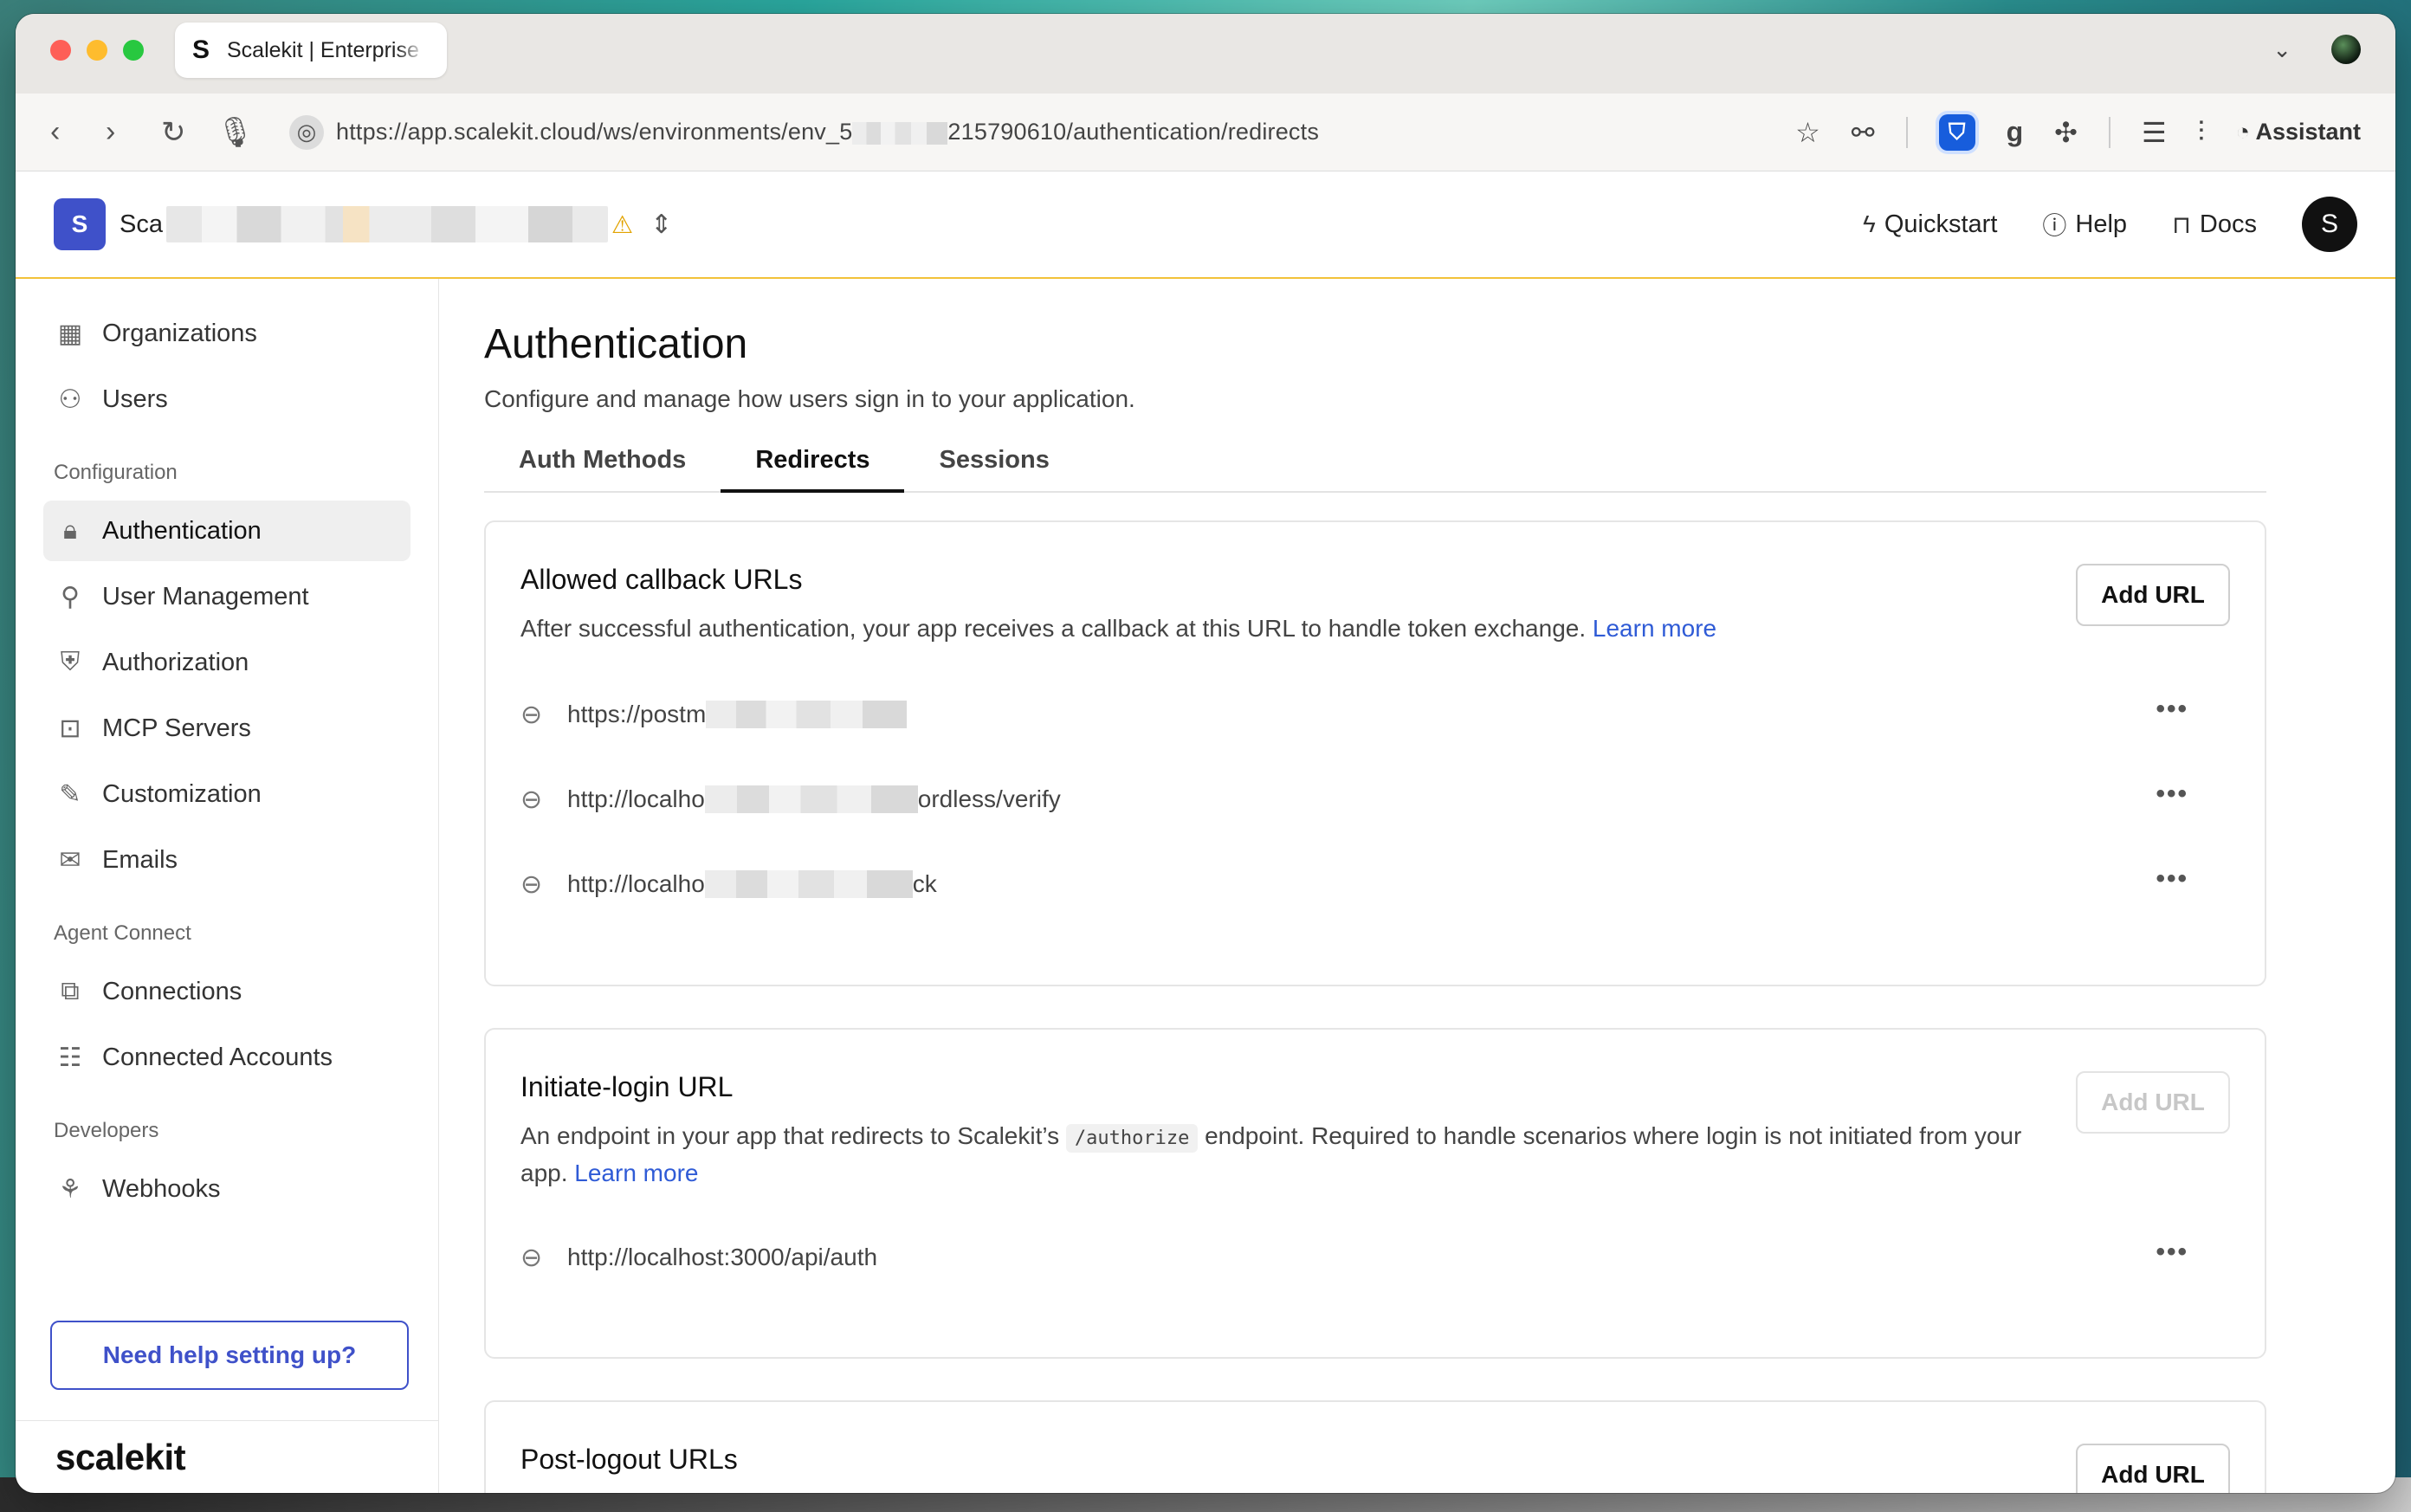 The height and width of the screenshot is (1512, 2411). Describe the element at coordinates (226, 991) in the screenshot. I see `sidebar-item-connections: ⧉ Connections` at that location.